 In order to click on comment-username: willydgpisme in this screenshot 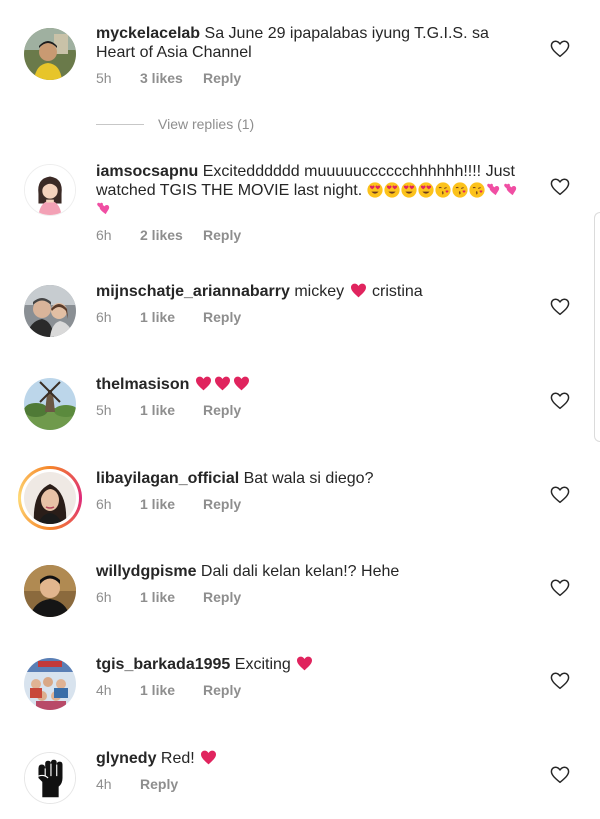, I will do `click(146, 571)`.